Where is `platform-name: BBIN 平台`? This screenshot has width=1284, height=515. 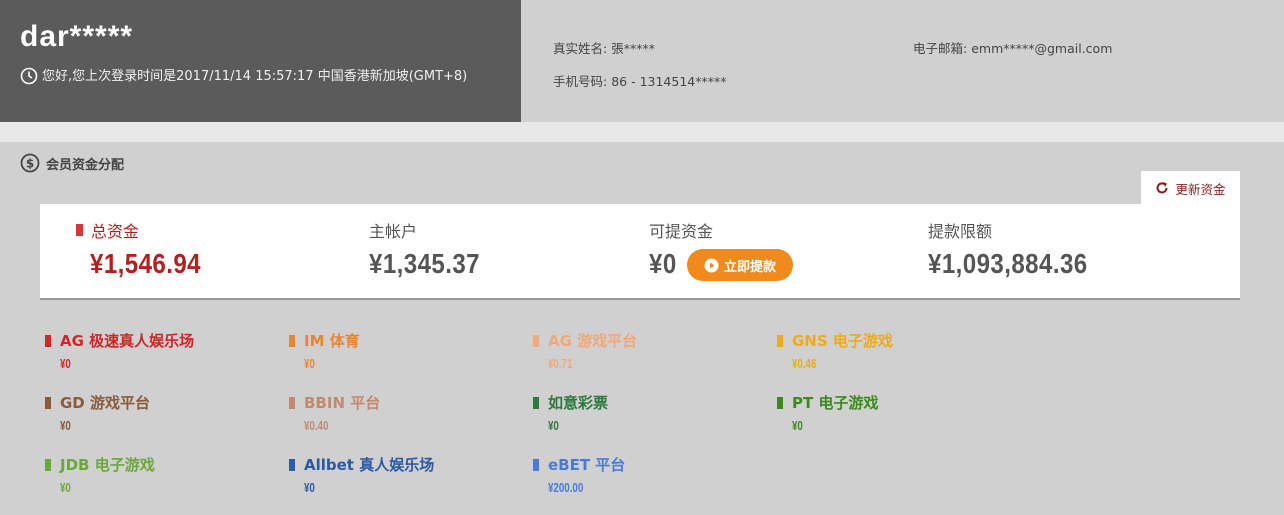 platform-name: BBIN 平台 is located at coordinates (342, 403).